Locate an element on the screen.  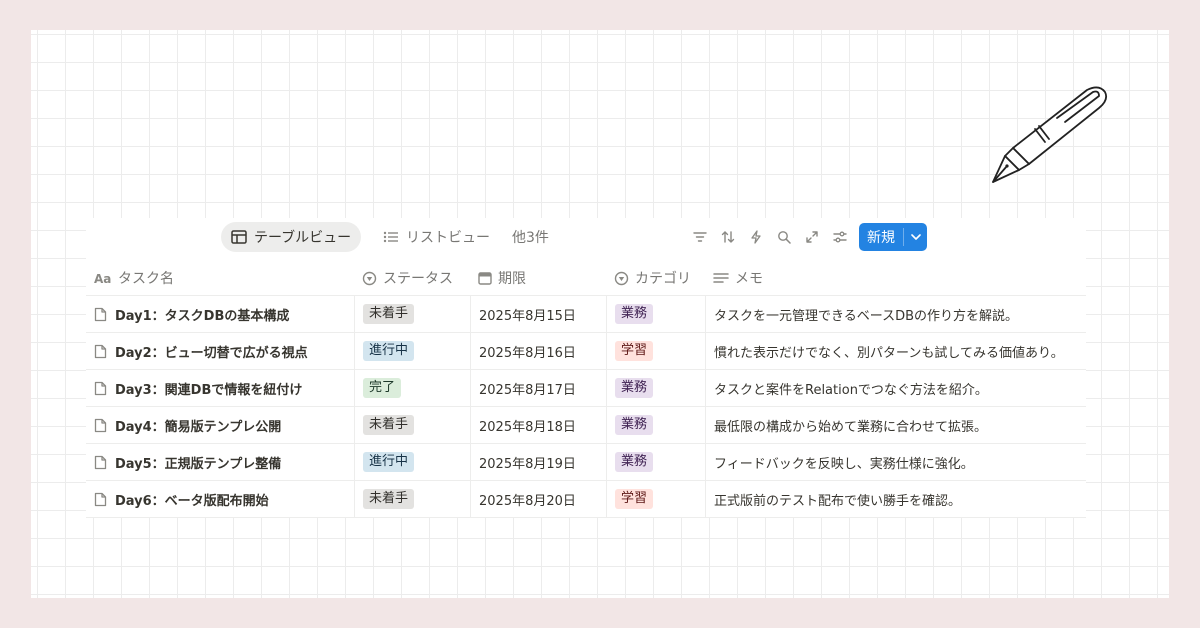
memo-cell: フィードバックを反映し、実務仕様に強化。 is located at coordinates (895, 462).